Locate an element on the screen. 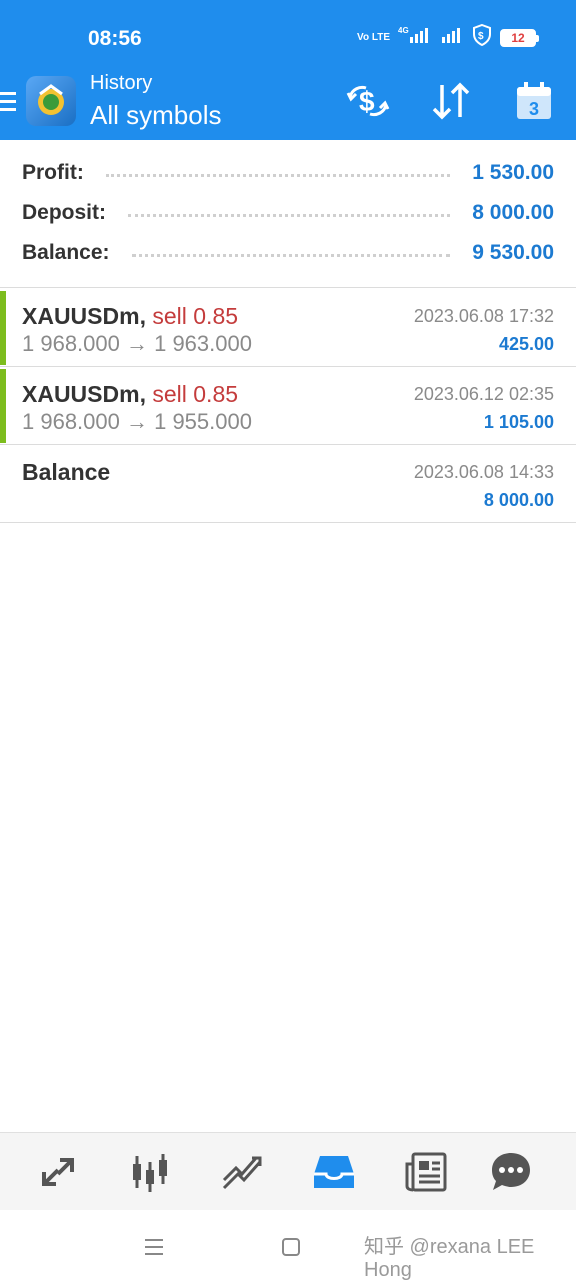 The height and width of the screenshot is (1280, 576). history-inbox-icon is located at coordinates (334, 1172).